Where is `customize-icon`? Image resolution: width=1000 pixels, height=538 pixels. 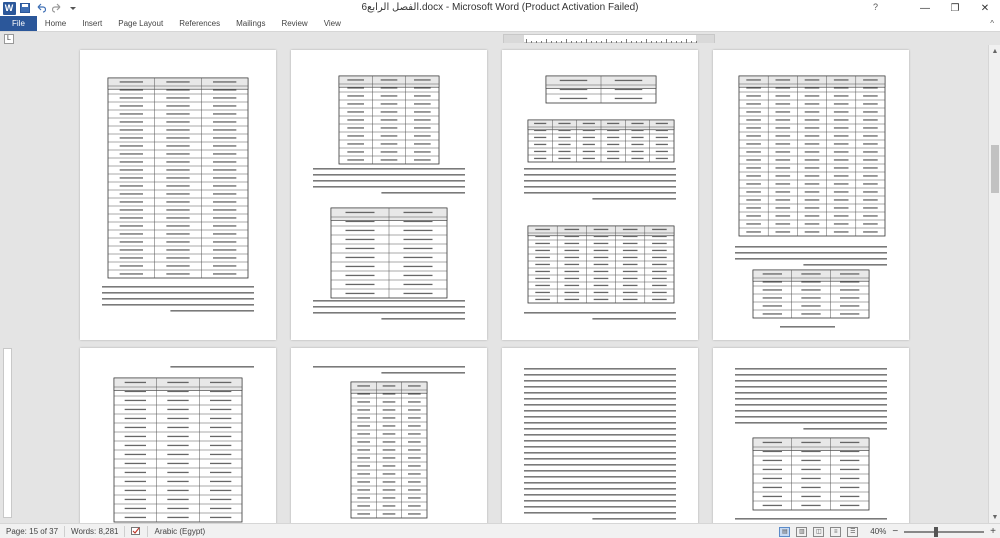 customize-icon is located at coordinates (73, 8).